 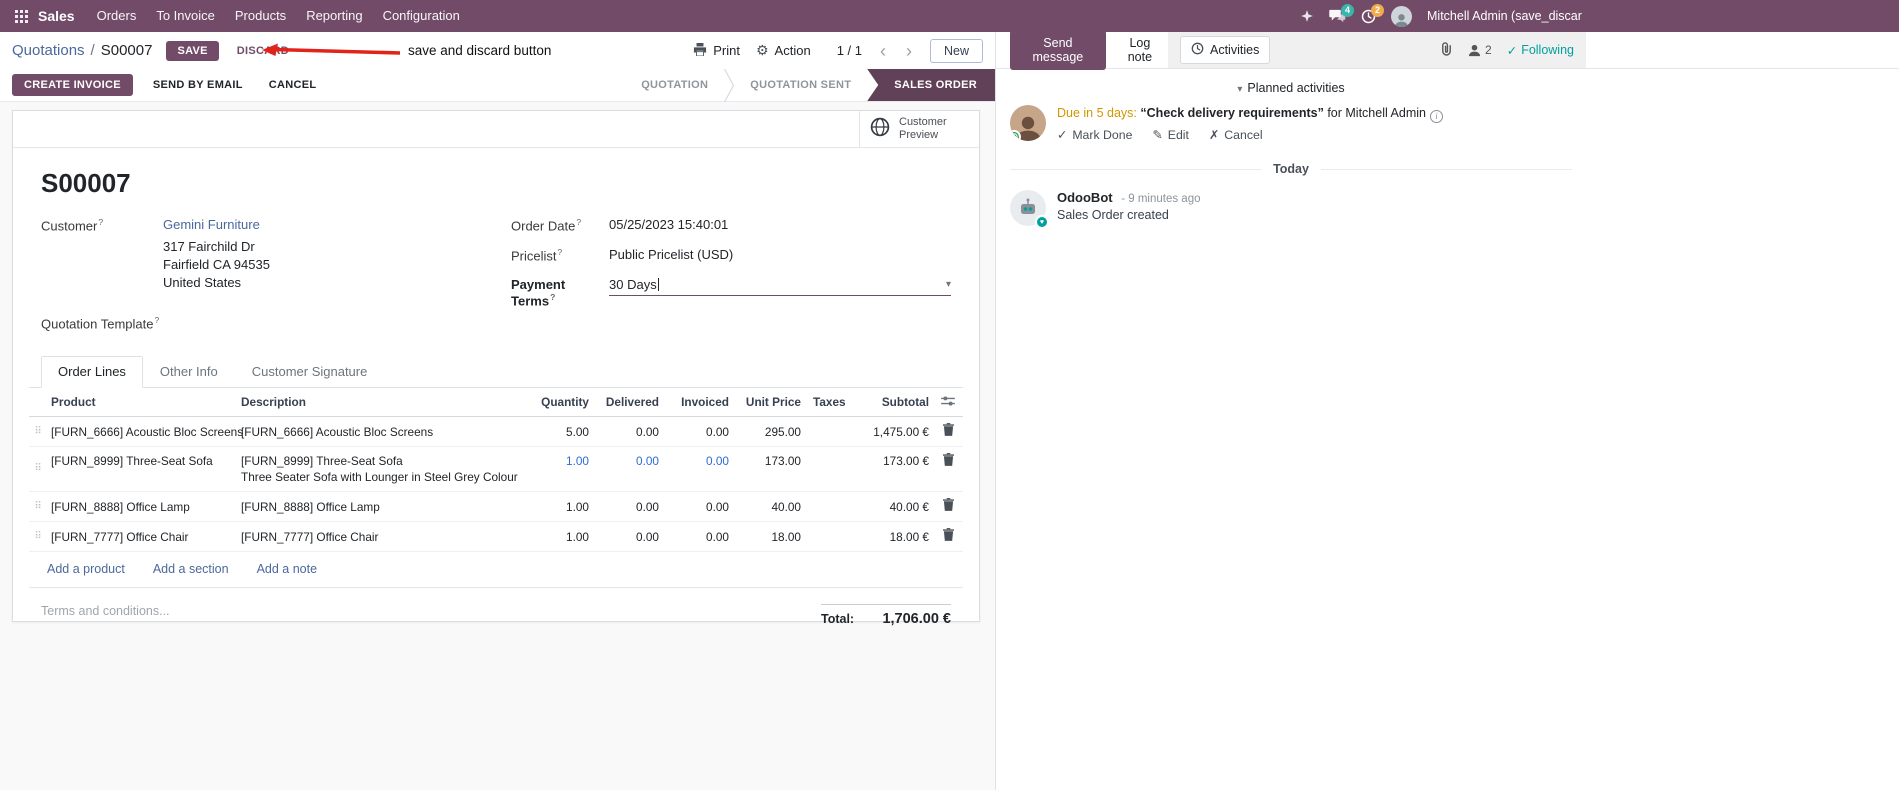 I want to click on add-note-link: Add a note, so click(x=287, y=569).